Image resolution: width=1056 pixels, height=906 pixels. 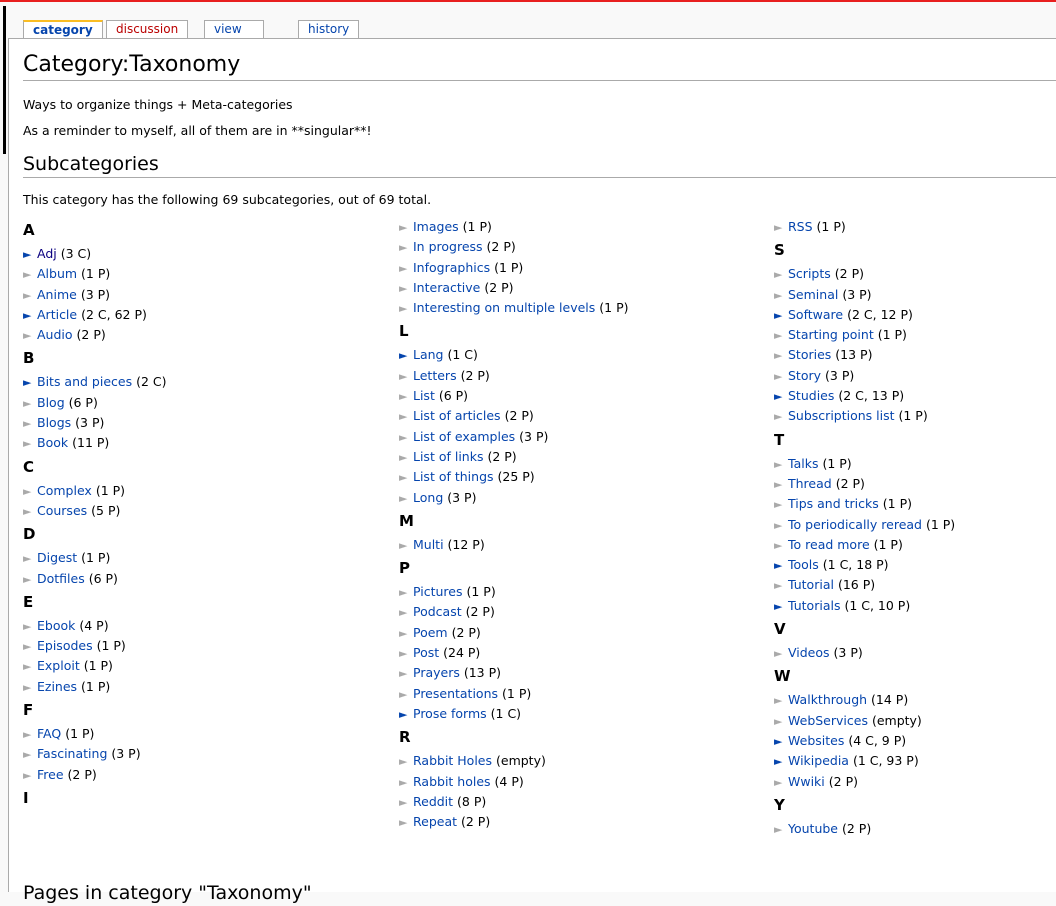 I want to click on subcategory-link: Ebook, so click(x=56, y=625).